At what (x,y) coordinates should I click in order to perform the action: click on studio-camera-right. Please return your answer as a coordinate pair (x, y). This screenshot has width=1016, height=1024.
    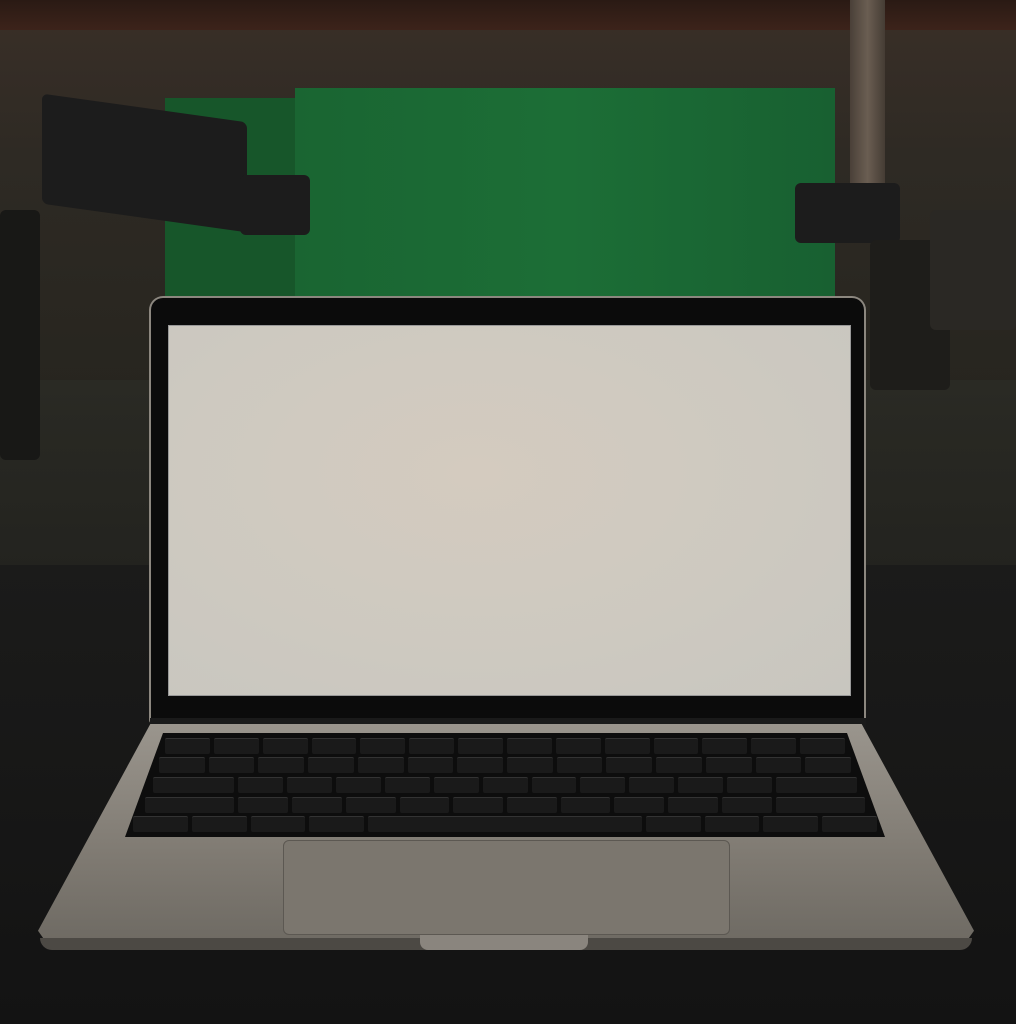
    Looking at the image, I should click on (847, 213).